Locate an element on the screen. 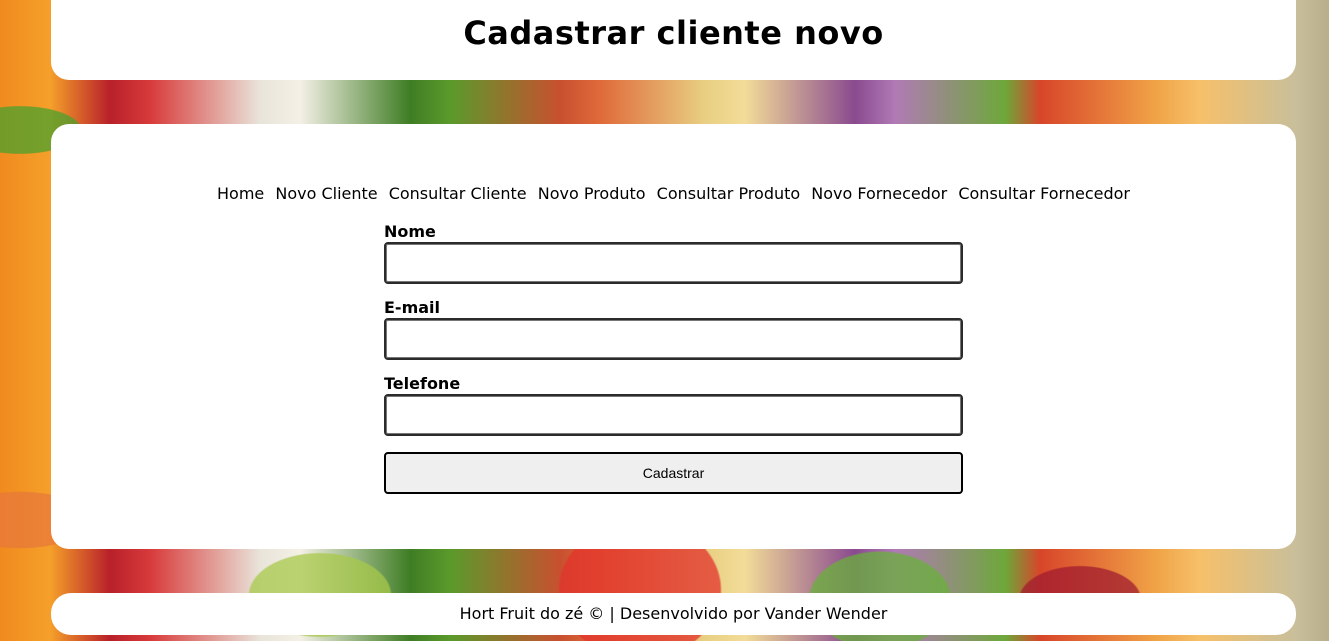  nav-link-consultar-cliente: Consultar Cliente is located at coordinates (458, 193).